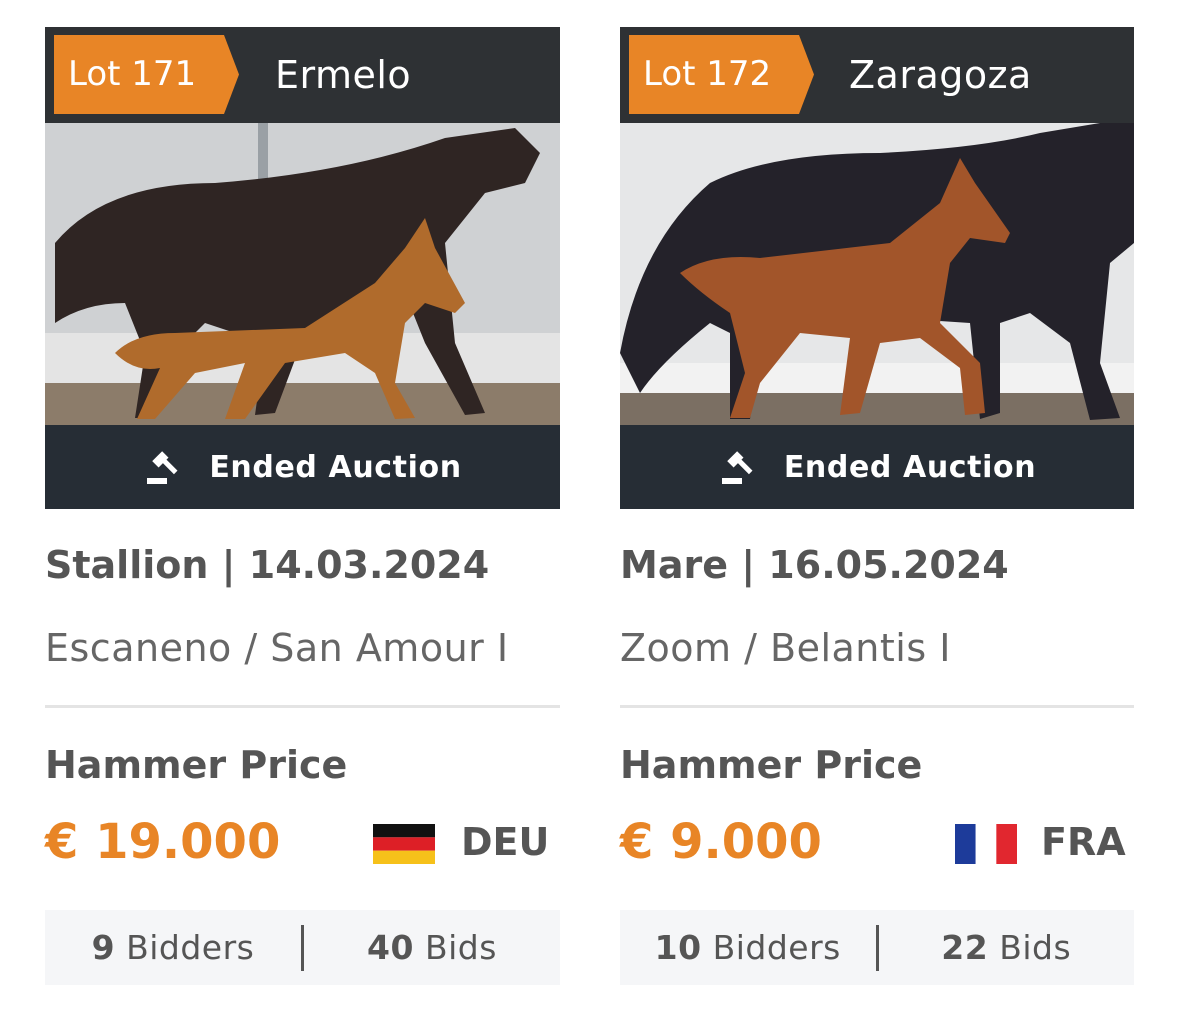 This screenshot has height=1019, width=1179. I want to click on buyer-country: FRA, so click(1083, 842).